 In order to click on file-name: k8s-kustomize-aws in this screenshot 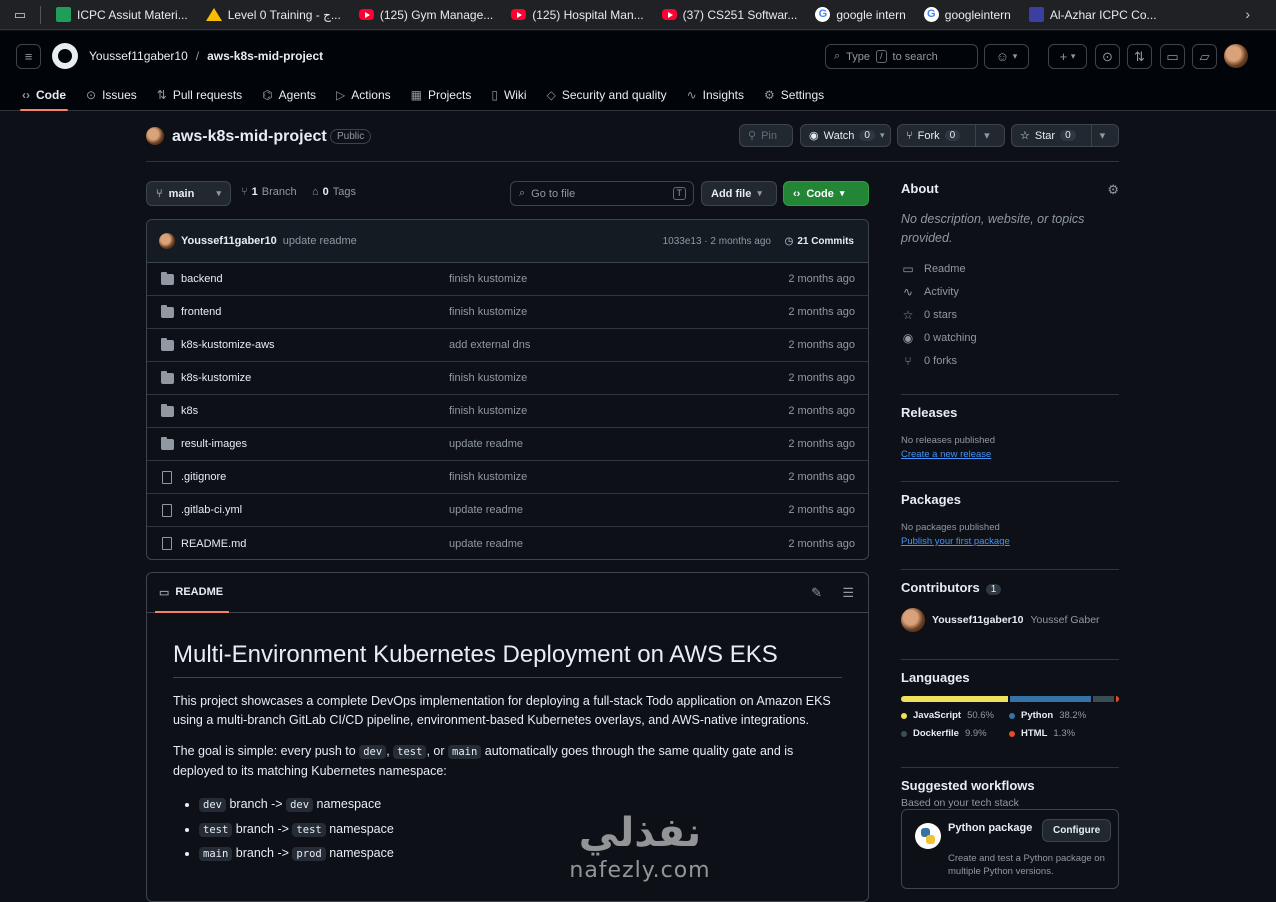, I will do `click(228, 345)`.